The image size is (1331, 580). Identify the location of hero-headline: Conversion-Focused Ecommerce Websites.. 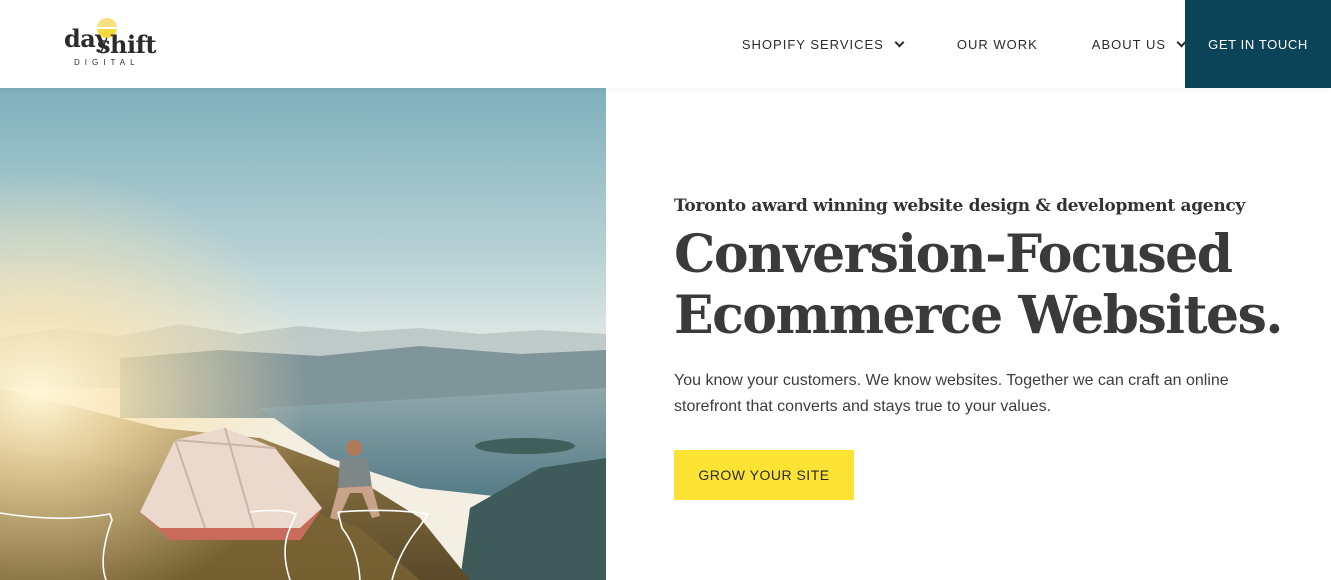
(978, 285).